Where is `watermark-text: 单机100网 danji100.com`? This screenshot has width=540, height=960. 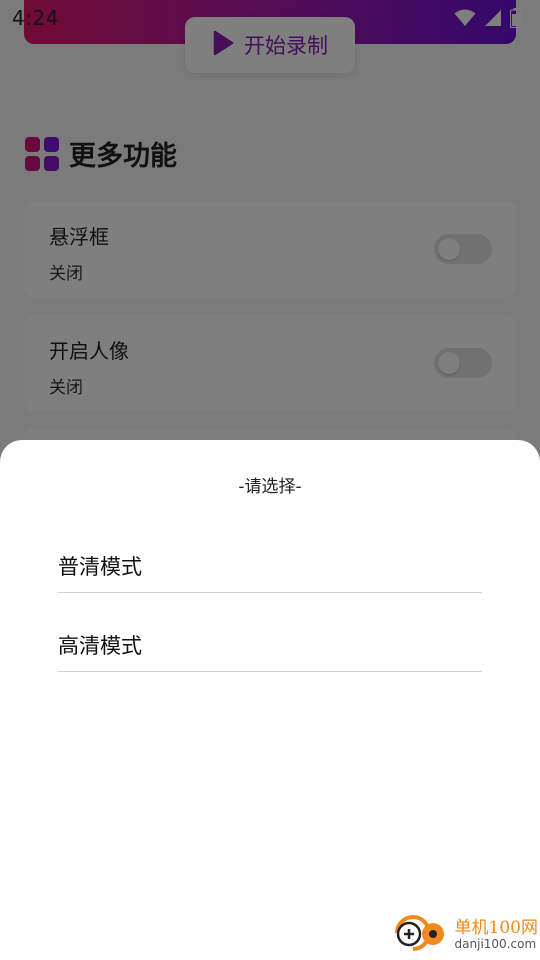 watermark-text: 单机100网 danji100.com is located at coordinates (496, 934).